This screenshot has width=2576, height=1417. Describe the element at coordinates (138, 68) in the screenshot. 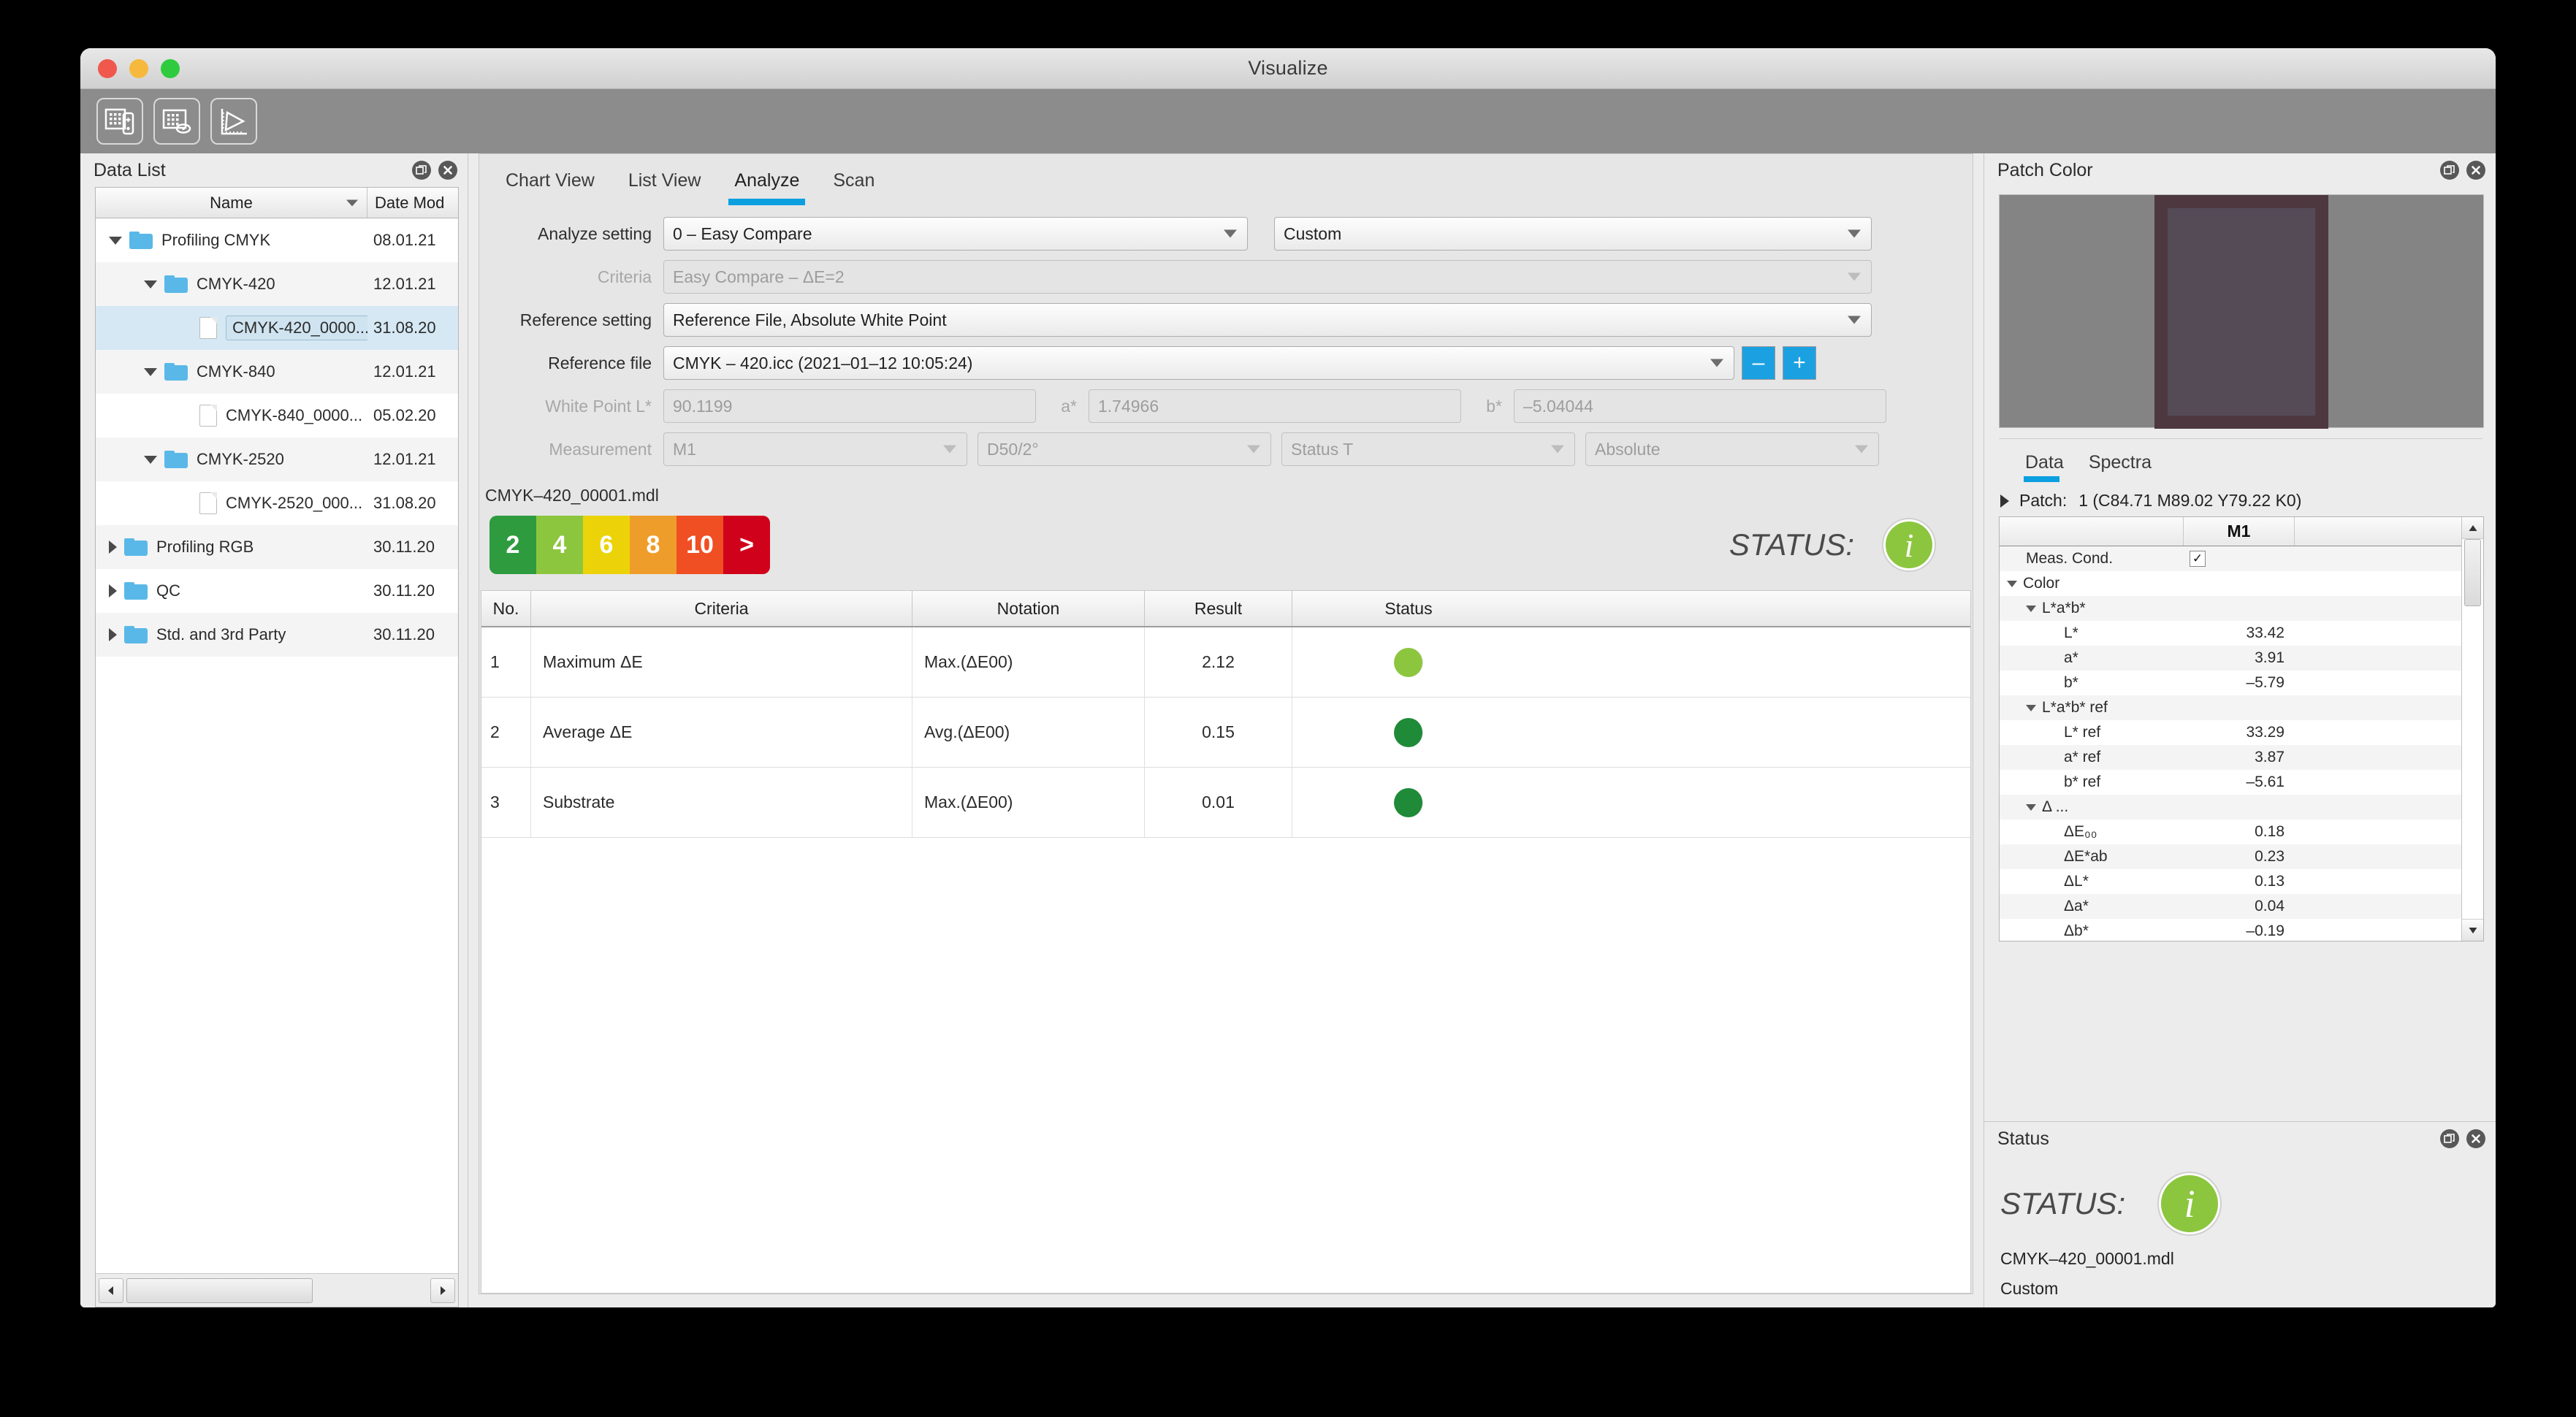

I see `minimize-window-button` at that location.